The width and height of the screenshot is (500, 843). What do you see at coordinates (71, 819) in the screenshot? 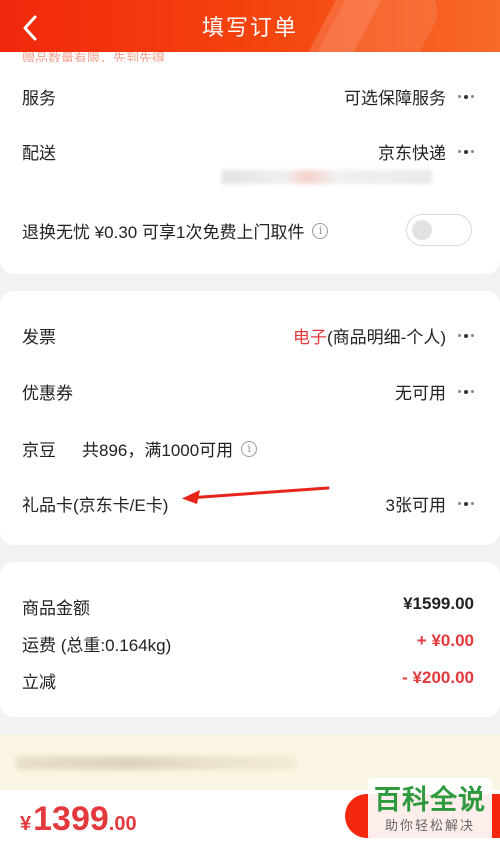
I see `total-price-integer: 1399` at bounding box center [71, 819].